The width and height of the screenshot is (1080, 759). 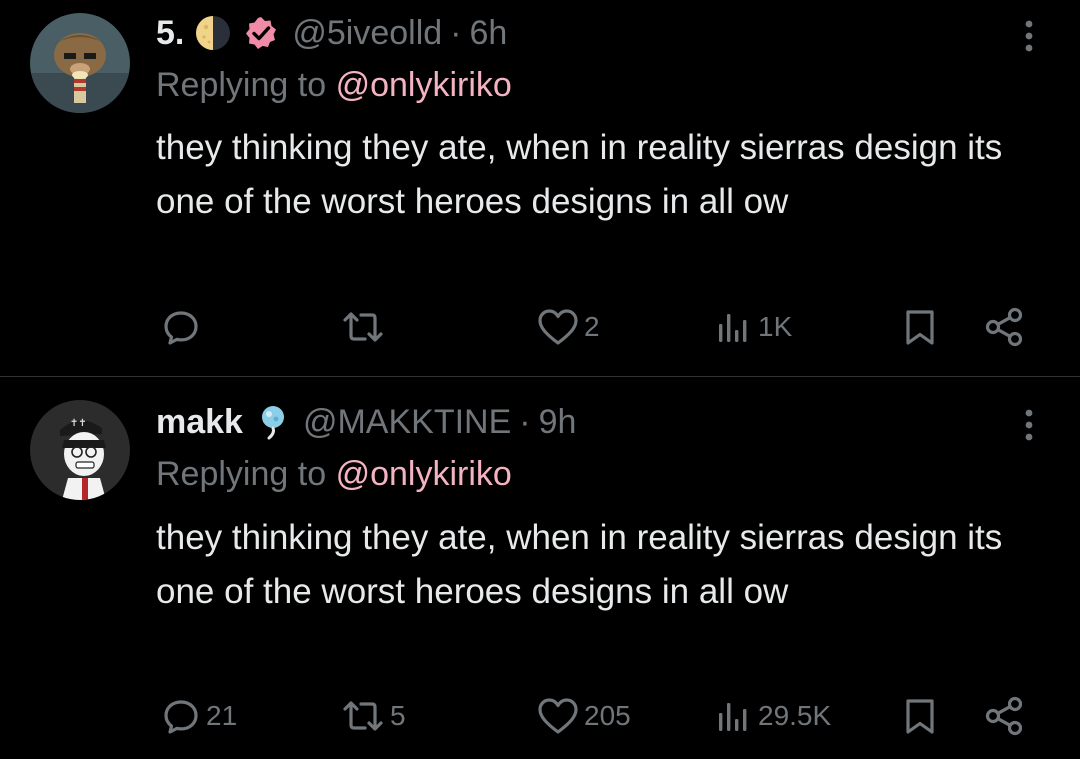 I want to click on like-button: 205, so click(x=583, y=716).